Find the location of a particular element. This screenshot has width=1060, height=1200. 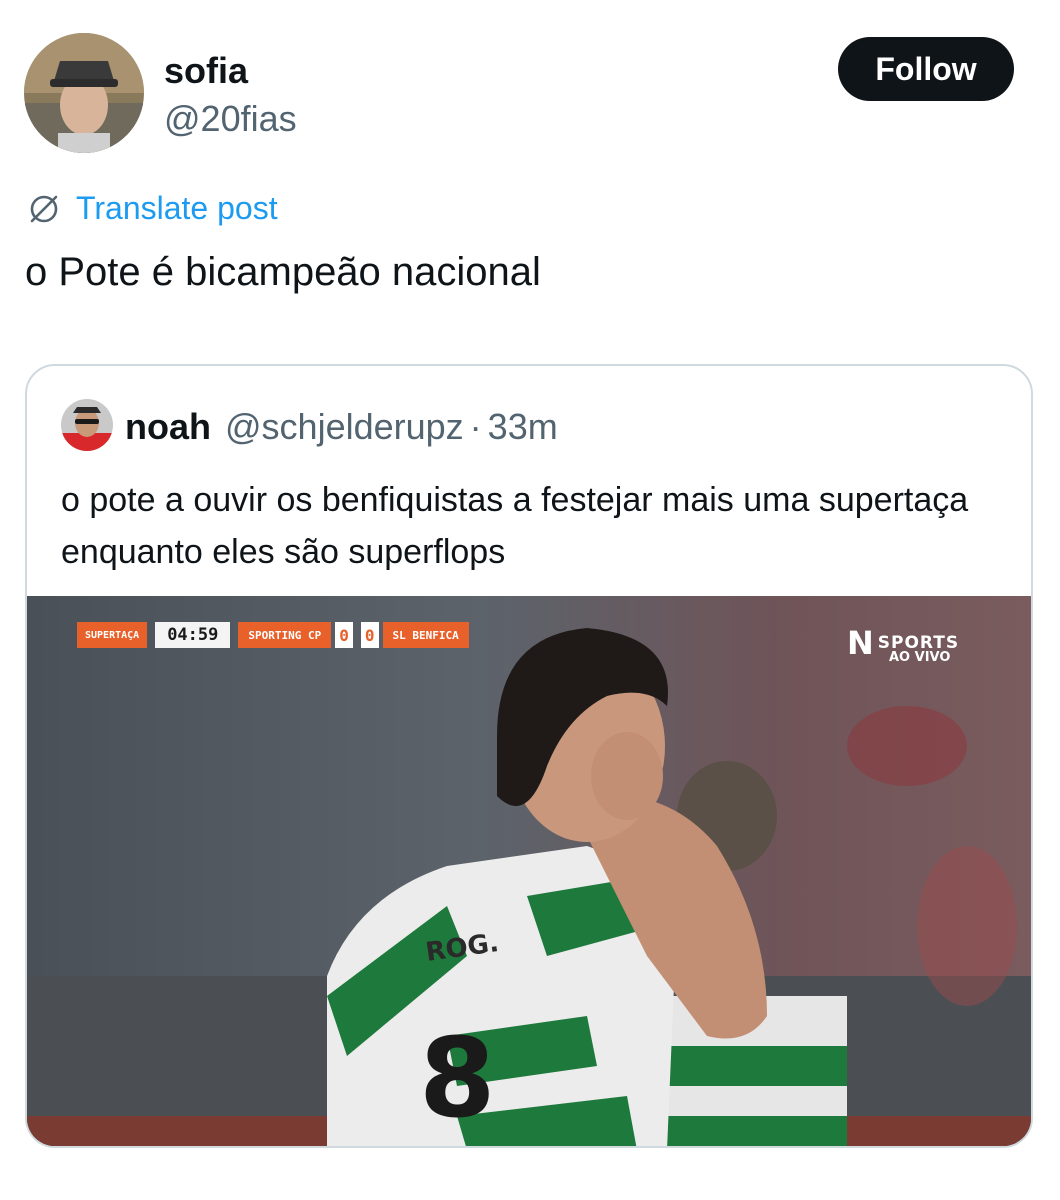

author-handle: @20fias is located at coordinates (230, 119).